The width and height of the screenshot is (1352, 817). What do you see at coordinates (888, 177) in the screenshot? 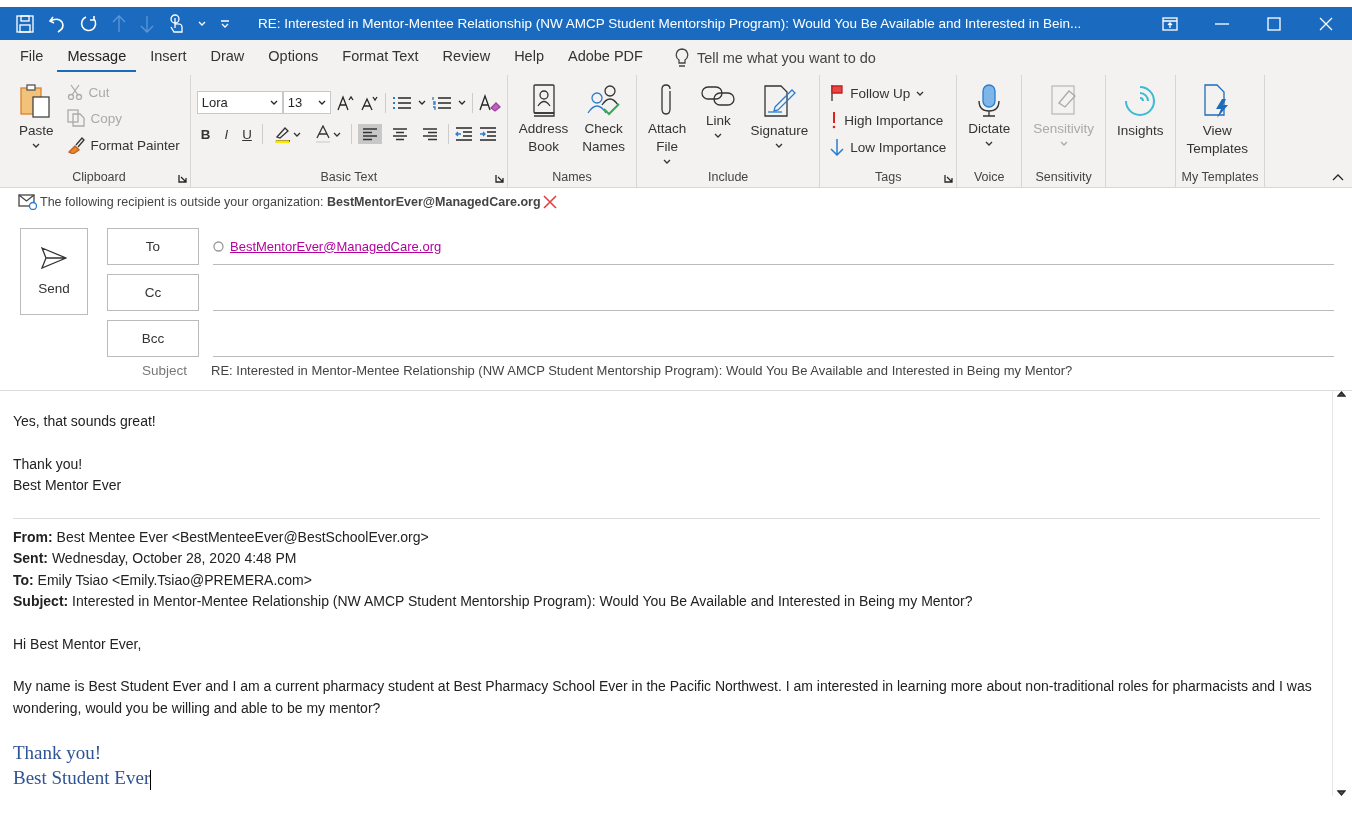
I see `group-label: Tags` at bounding box center [888, 177].